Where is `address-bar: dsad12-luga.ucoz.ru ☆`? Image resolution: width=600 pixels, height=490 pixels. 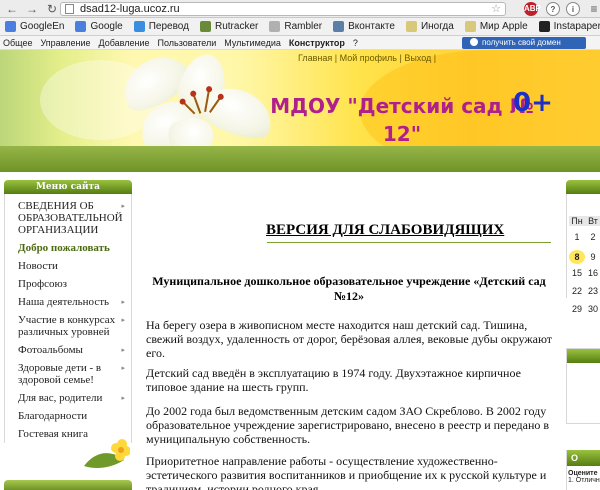
address-bar: dsad12-luga.ucoz.ru ☆ is located at coordinates (283, 9).